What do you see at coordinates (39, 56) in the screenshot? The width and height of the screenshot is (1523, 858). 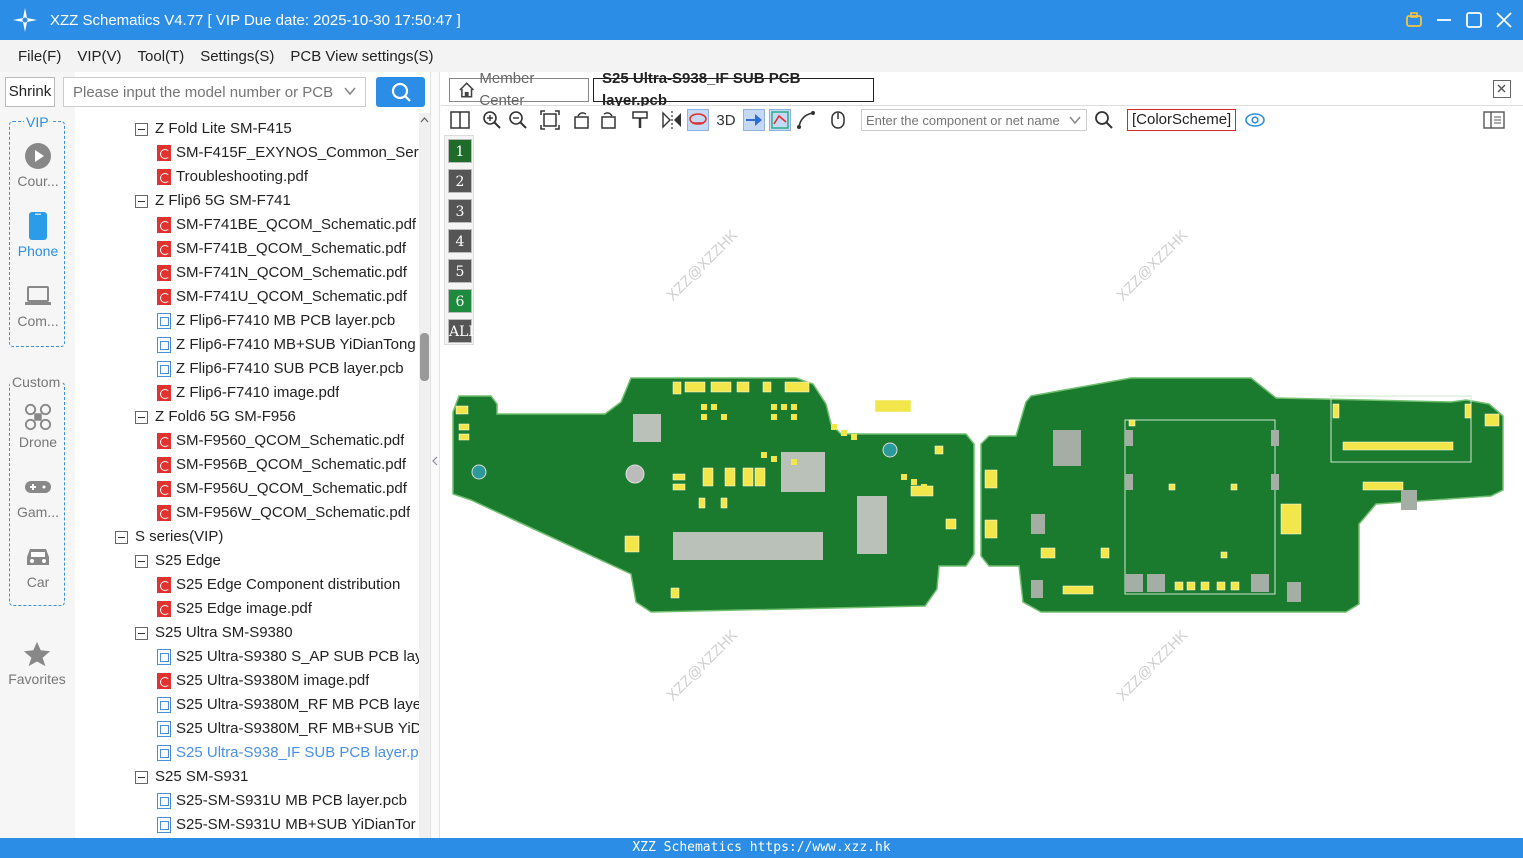 I see `menu-file: File(F)` at bounding box center [39, 56].